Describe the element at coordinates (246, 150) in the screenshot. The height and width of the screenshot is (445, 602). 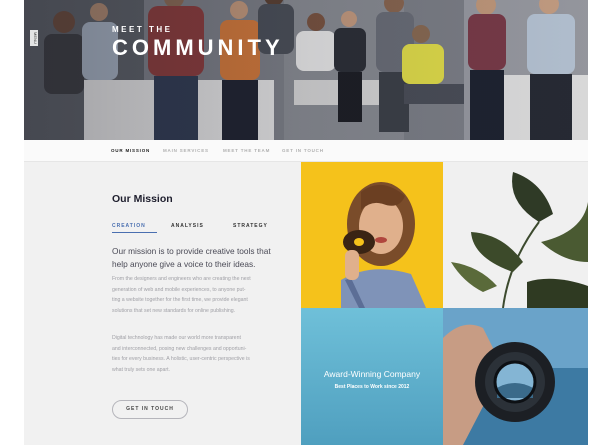
I see `nav-item-meet-the-team: MEET THE TEAM` at that location.